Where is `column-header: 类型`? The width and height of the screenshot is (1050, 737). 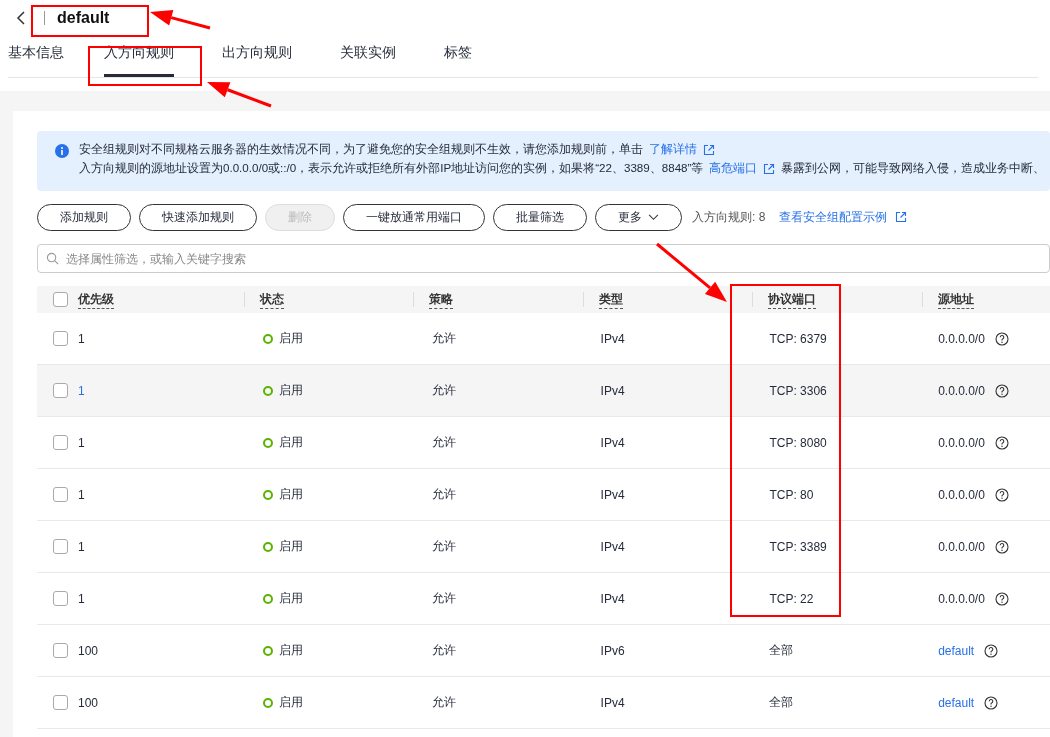
column-header: 类型 is located at coordinates (610, 299).